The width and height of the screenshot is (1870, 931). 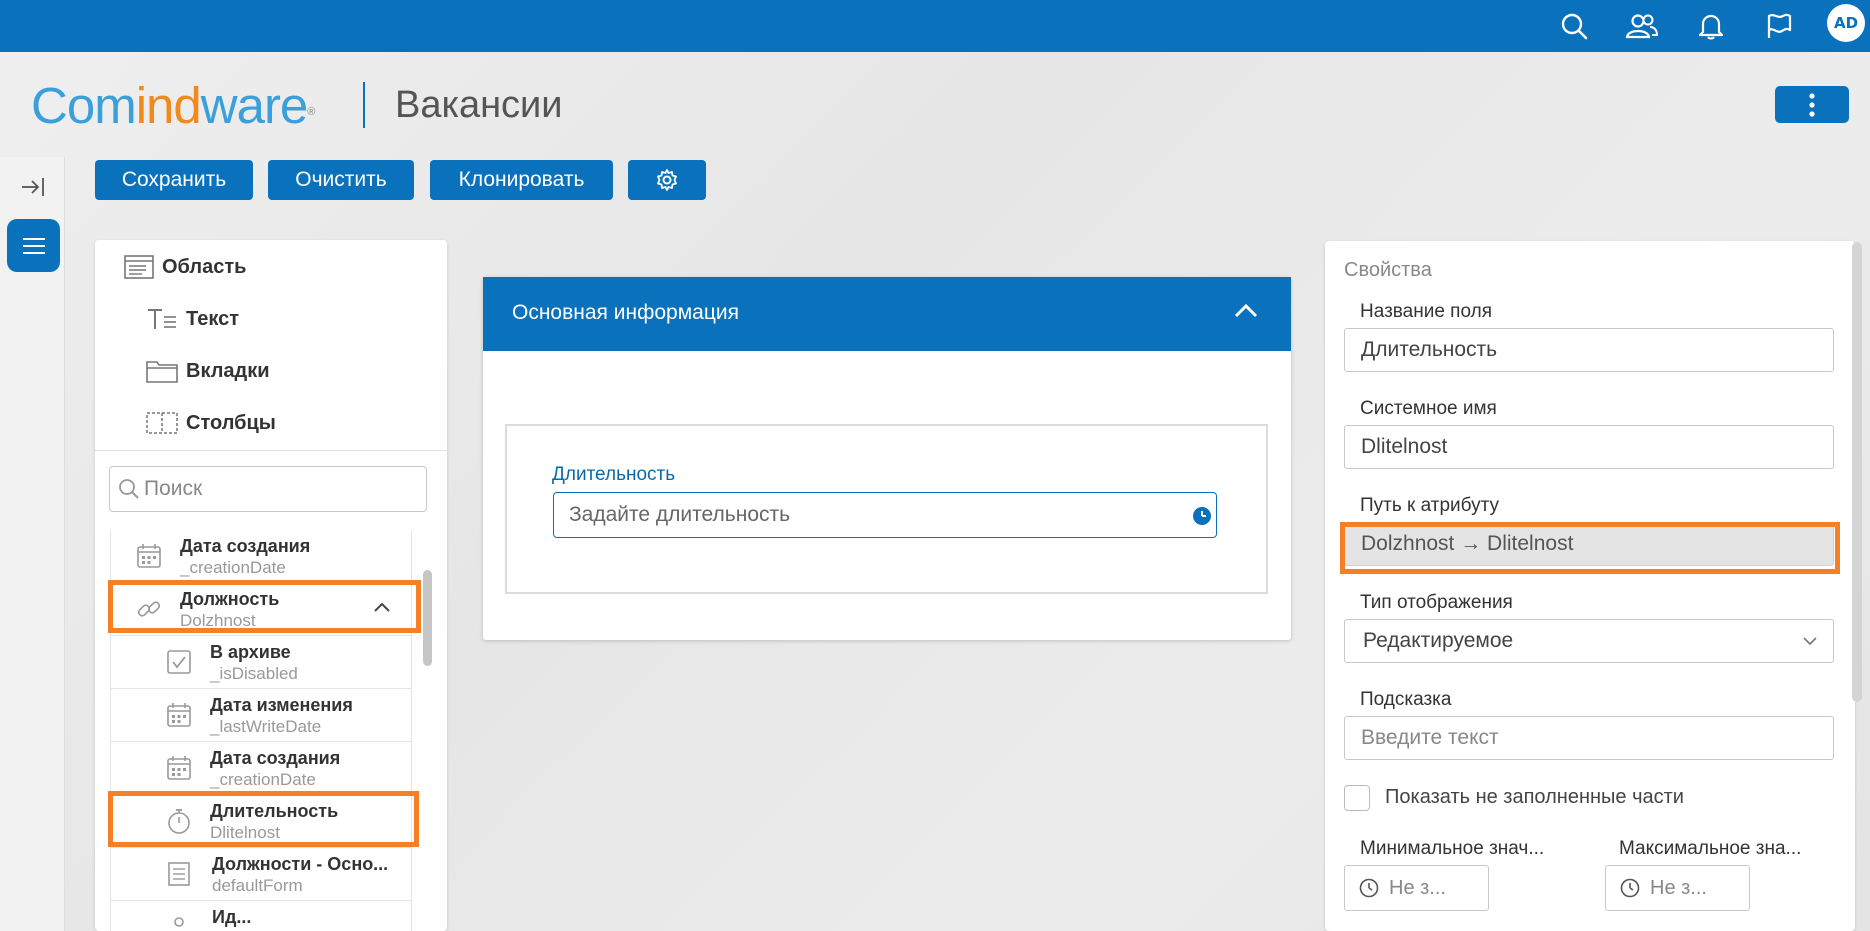 I want to click on clear-button: Очистить, so click(x=341, y=180).